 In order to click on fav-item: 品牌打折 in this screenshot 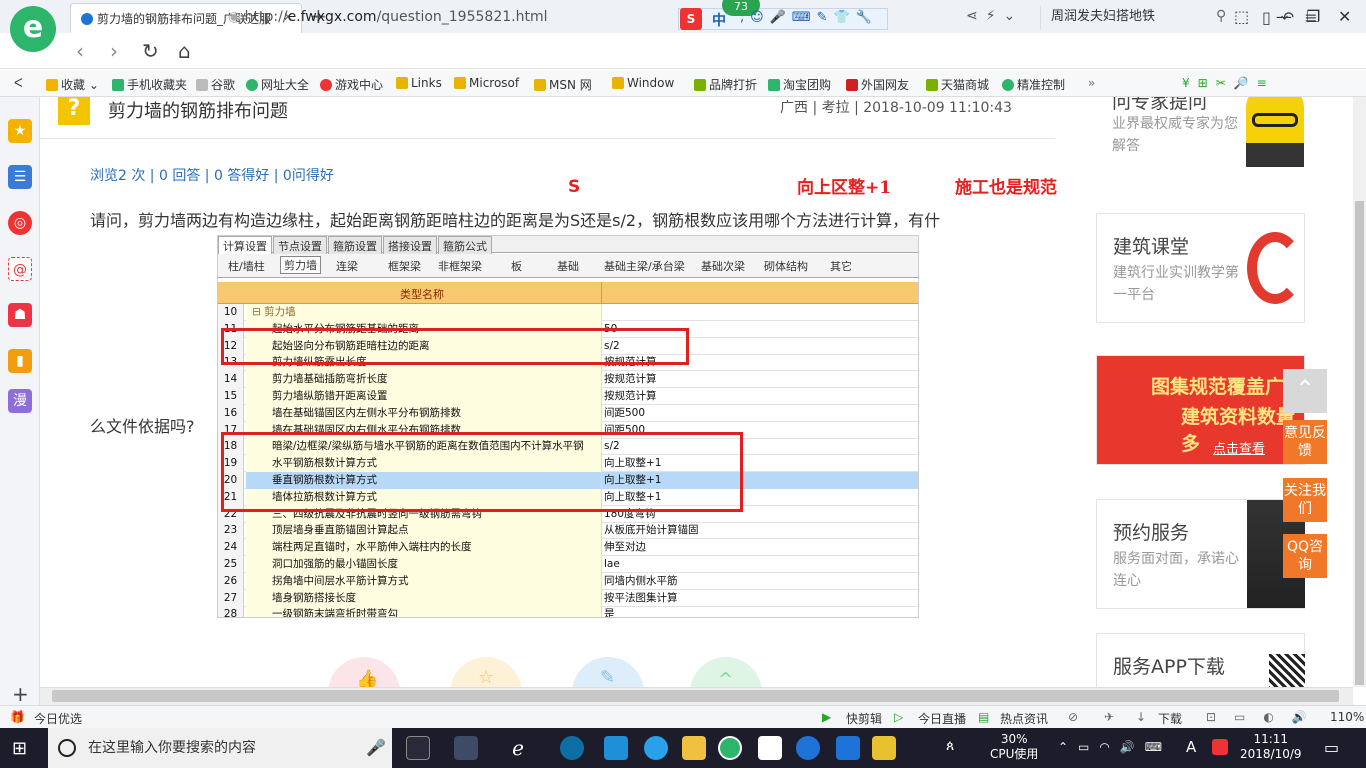, I will do `click(725, 84)`.